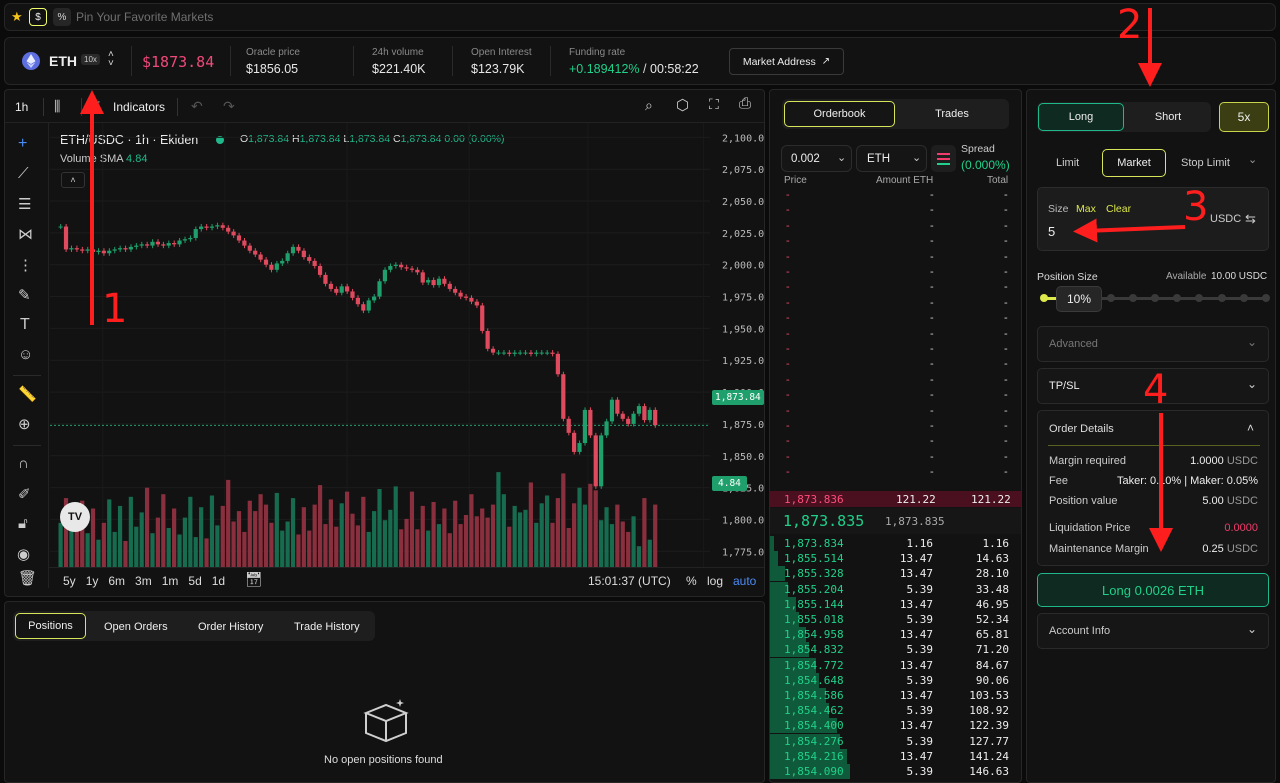  What do you see at coordinates (1244, 117) in the screenshot?
I see `leverage-button: 5x` at bounding box center [1244, 117].